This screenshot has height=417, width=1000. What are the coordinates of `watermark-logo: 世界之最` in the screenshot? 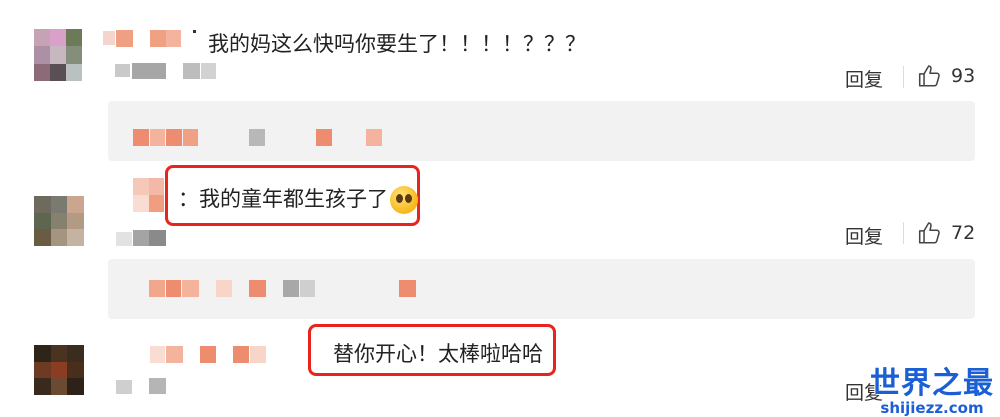 It's located at (932, 383).